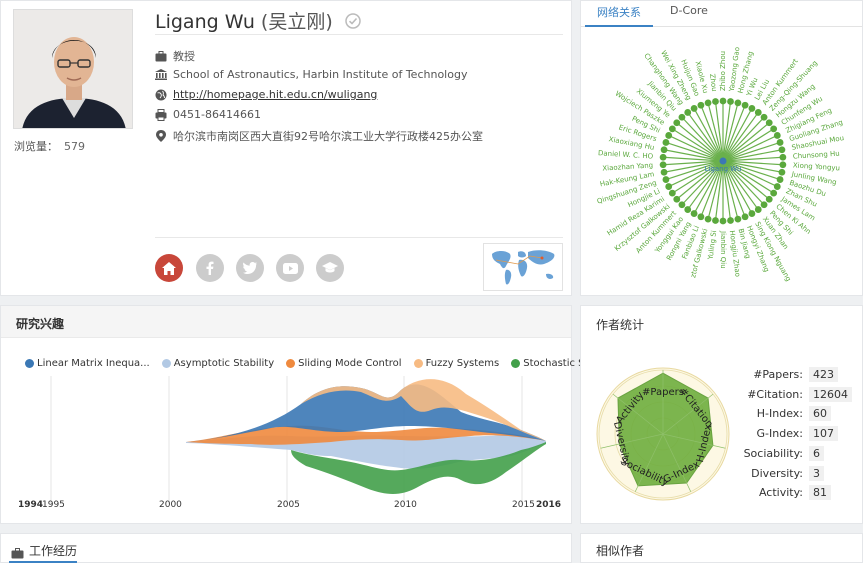  I want to click on tab-dcore: D-Core, so click(689, 10).